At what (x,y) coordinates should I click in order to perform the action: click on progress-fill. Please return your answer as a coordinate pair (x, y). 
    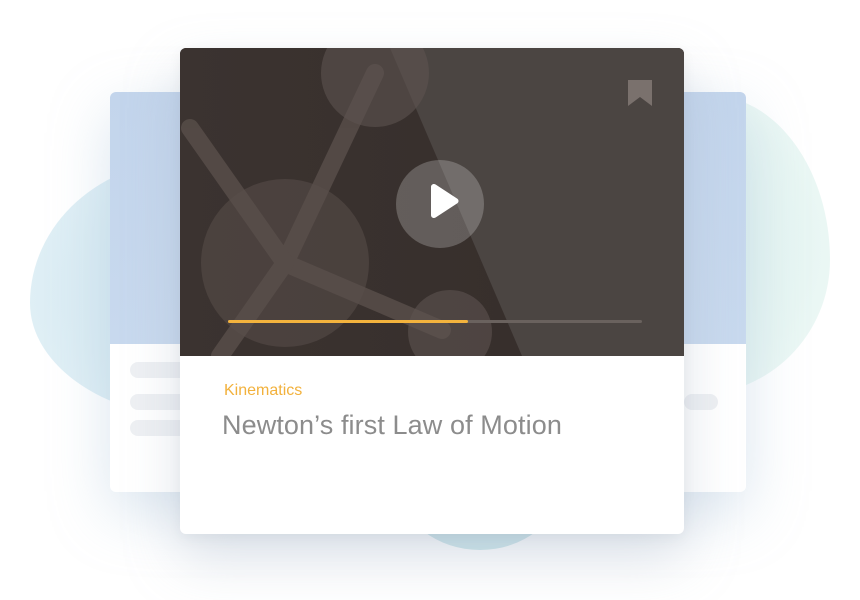
    Looking at the image, I should click on (348, 321).